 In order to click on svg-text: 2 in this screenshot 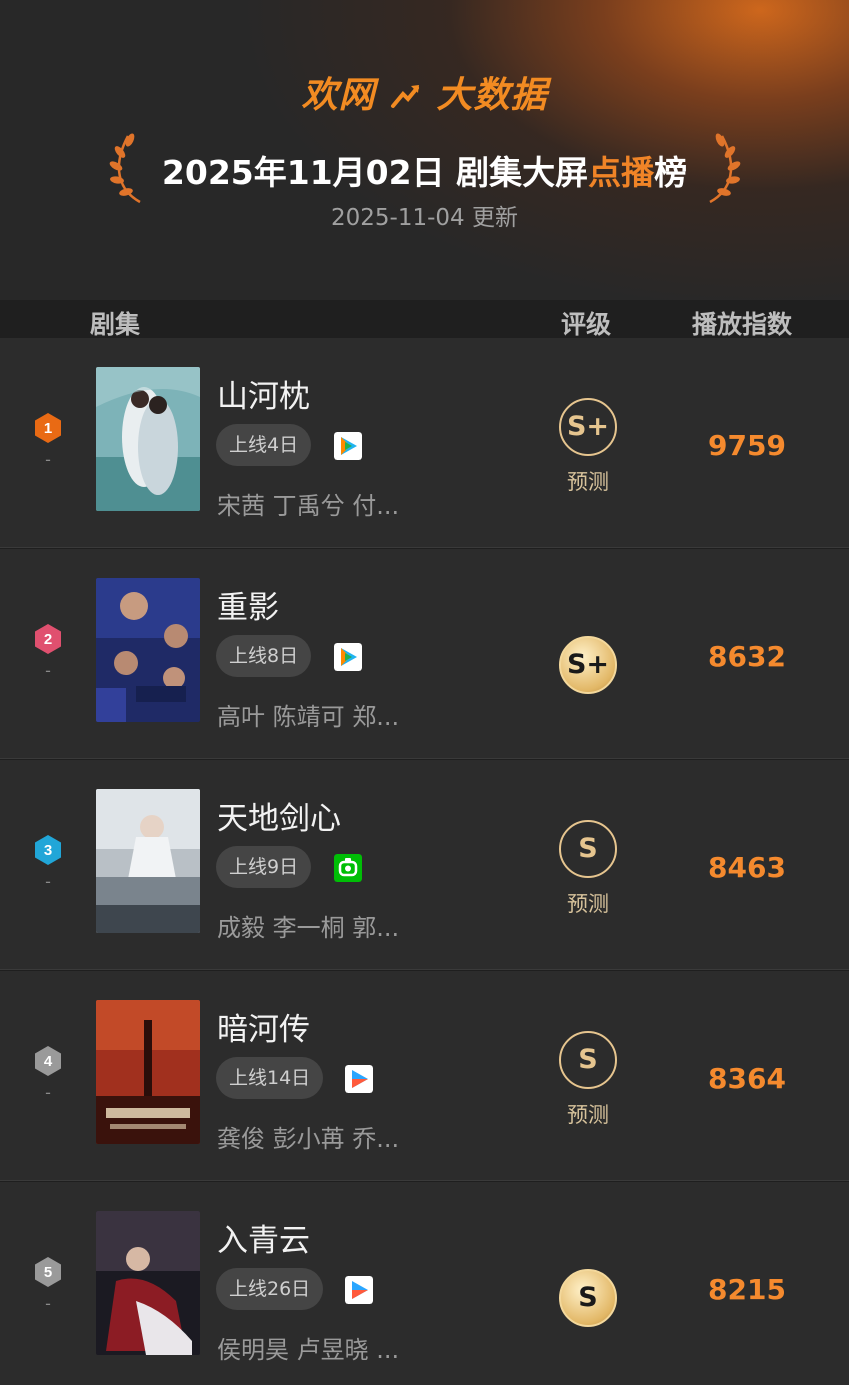, I will do `click(48, 639)`.